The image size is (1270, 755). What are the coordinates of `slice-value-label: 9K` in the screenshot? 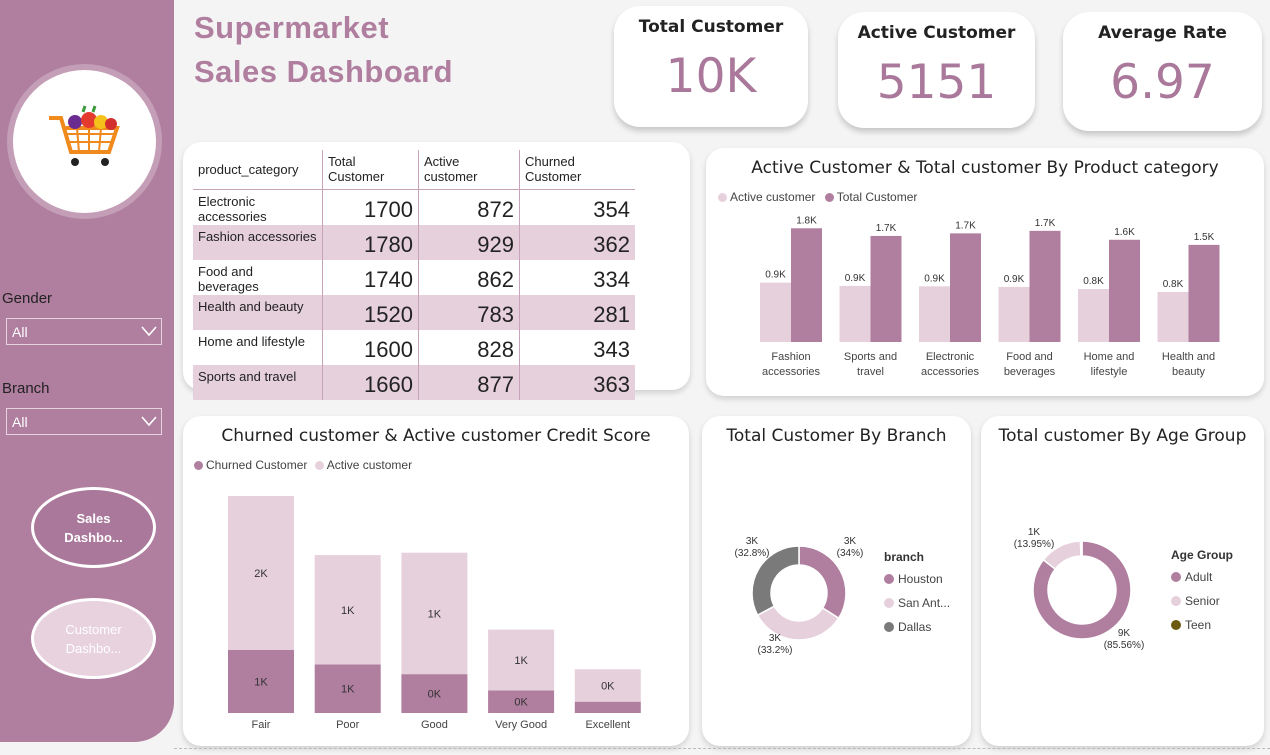 It's located at (1124, 633).